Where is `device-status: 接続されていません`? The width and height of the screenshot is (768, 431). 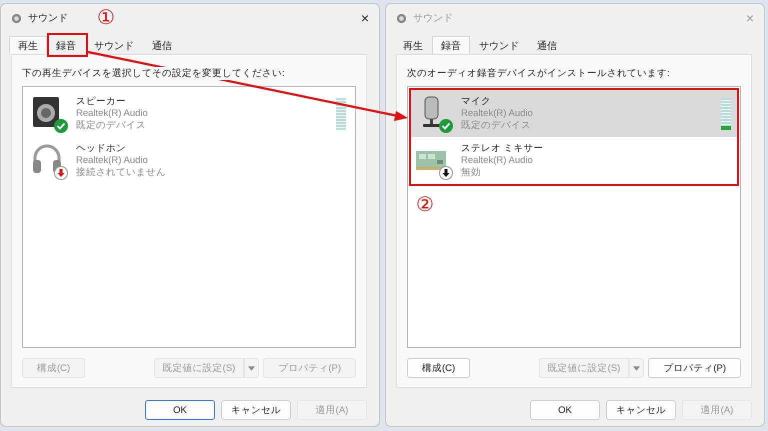
device-status: 接続されていません is located at coordinates (121, 172).